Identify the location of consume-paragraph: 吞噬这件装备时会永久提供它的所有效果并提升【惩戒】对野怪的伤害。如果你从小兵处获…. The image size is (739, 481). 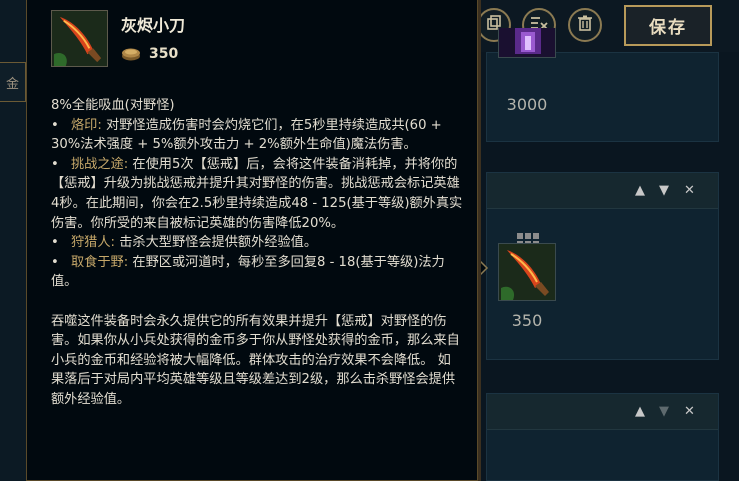
(255, 360).